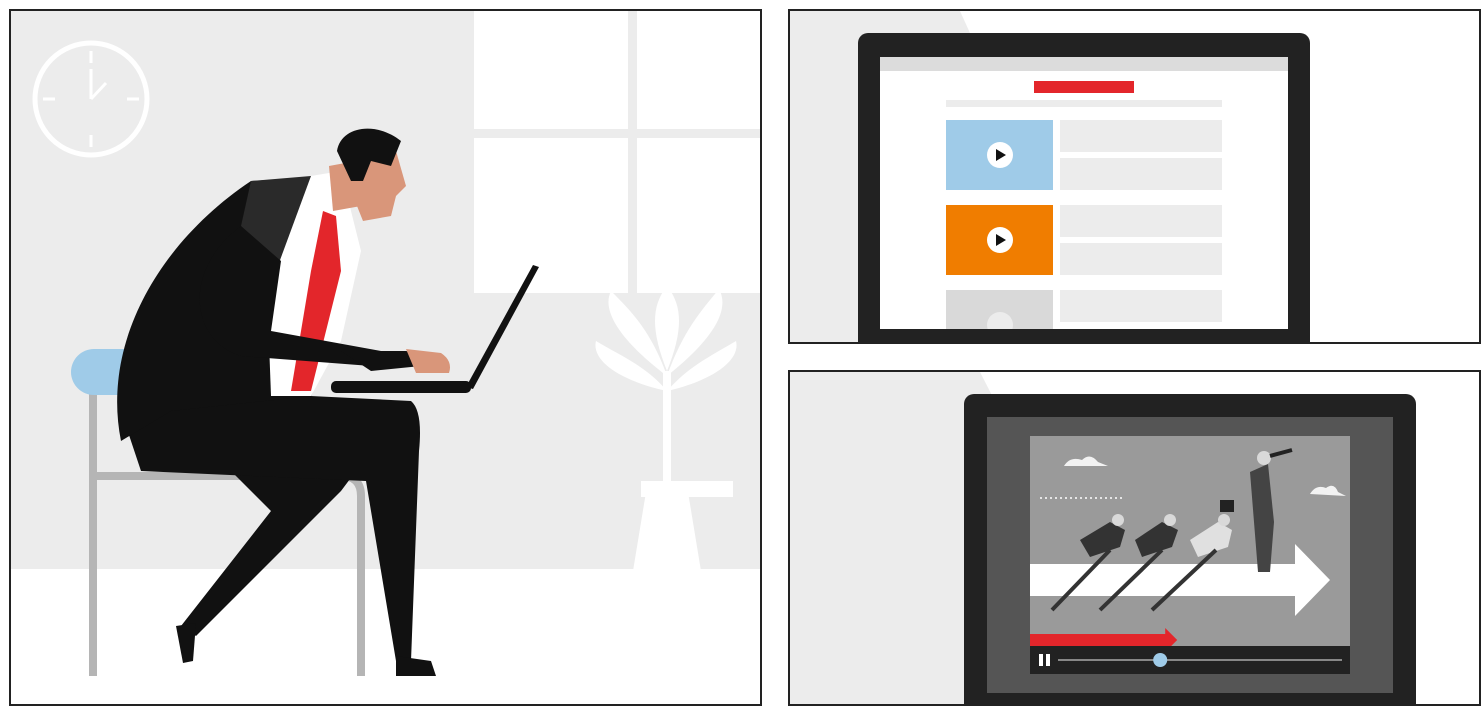  What do you see at coordinates (1084, 87) in the screenshot?
I see `header-red-bar` at bounding box center [1084, 87].